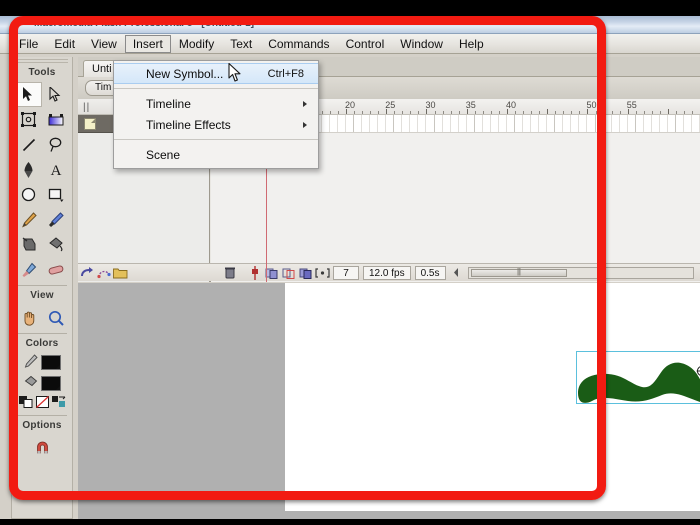  What do you see at coordinates (28, 44) in the screenshot?
I see `menu-file: File` at bounding box center [28, 44].